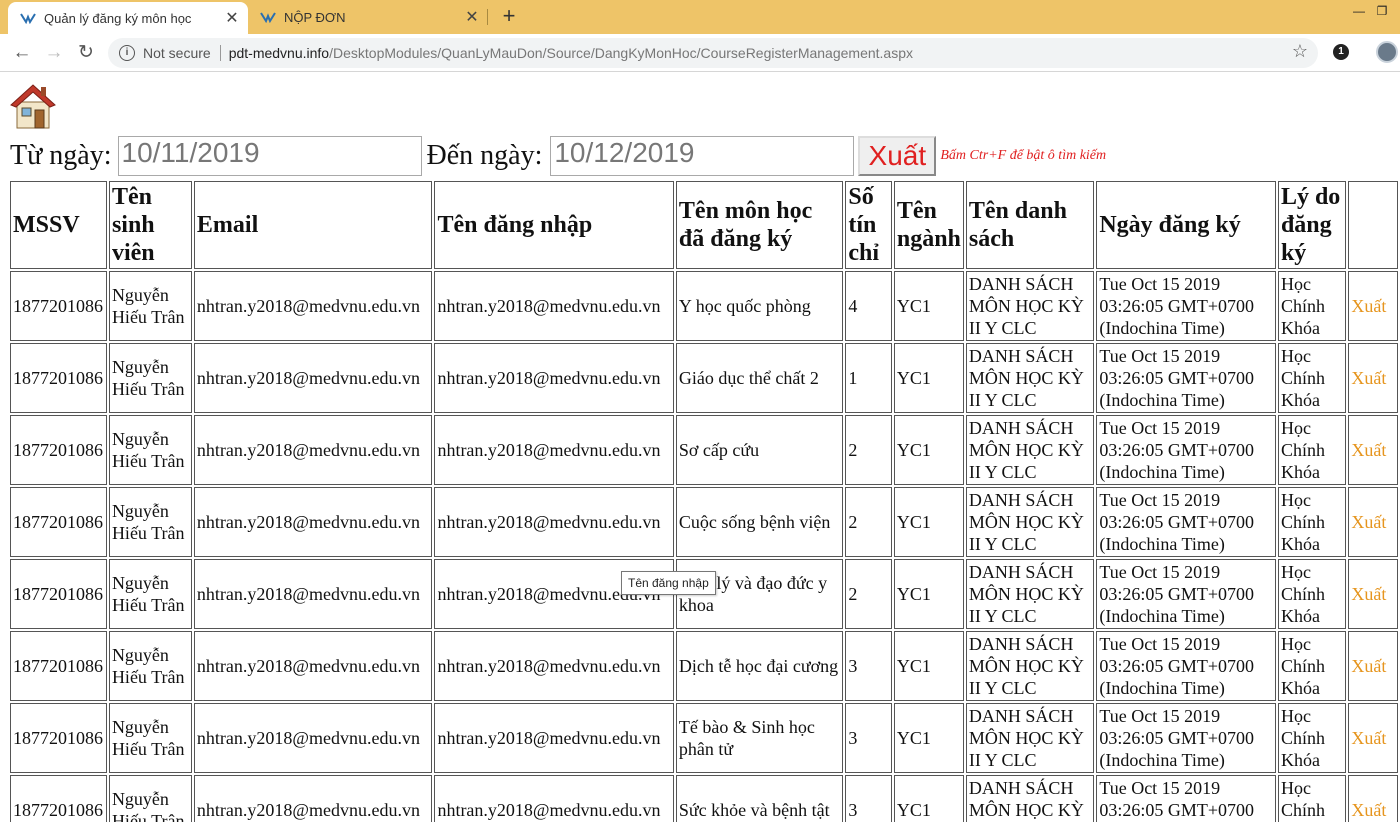  What do you see at coordinates (150, 225) in the screenshot?
I see `column-header-student-name: Tên sinh viên` at bounding box center [150, 225].